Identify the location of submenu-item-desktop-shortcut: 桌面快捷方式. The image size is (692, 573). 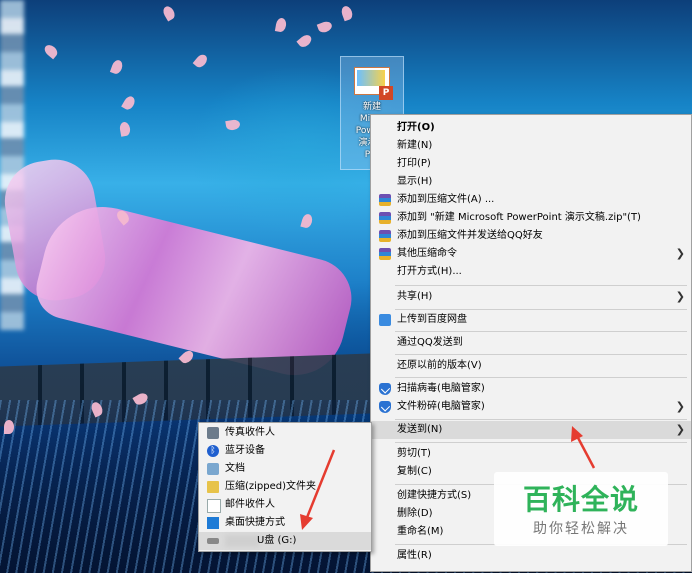
(285, 523).